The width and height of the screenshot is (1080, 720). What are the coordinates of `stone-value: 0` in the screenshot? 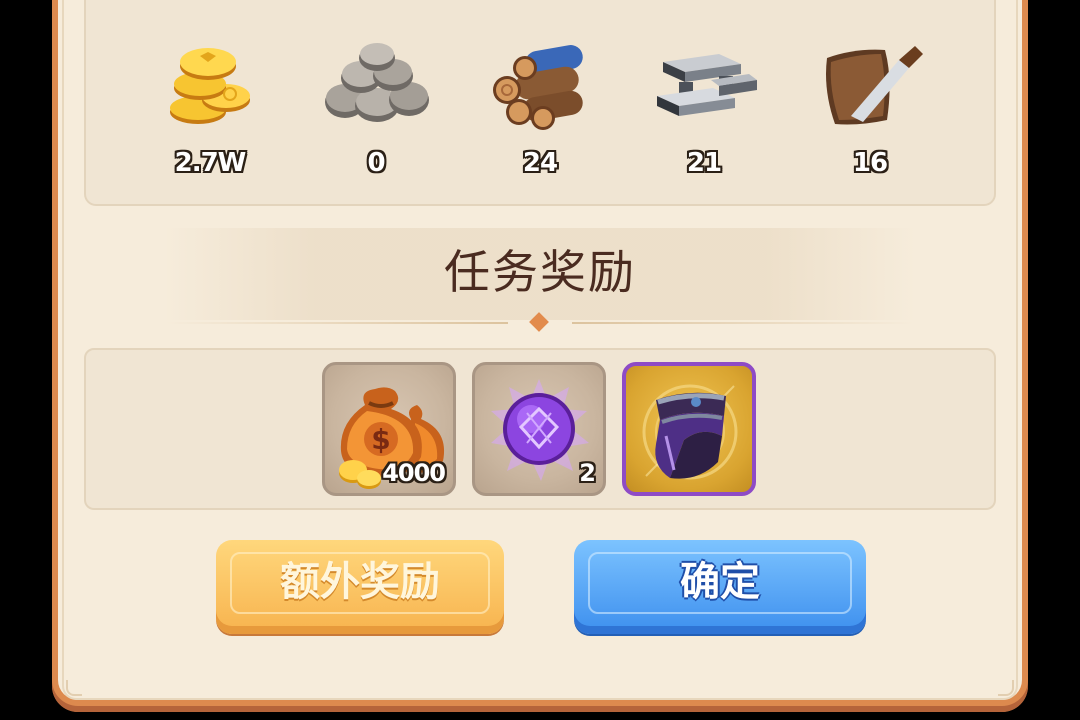 It's located at (376, 163).